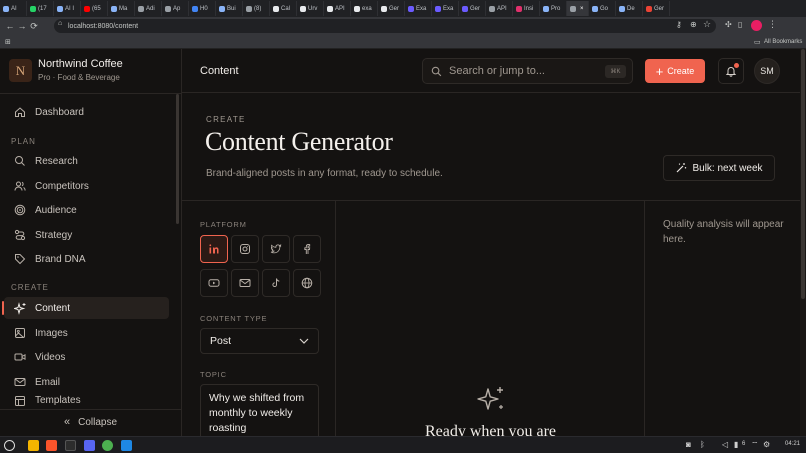 The width and height of the screenshot is (806, 453). What do you see at coordinates (582, 9) in the screenshot?
I see `tab-close-icon: ×` at bounding box center [582, 9].